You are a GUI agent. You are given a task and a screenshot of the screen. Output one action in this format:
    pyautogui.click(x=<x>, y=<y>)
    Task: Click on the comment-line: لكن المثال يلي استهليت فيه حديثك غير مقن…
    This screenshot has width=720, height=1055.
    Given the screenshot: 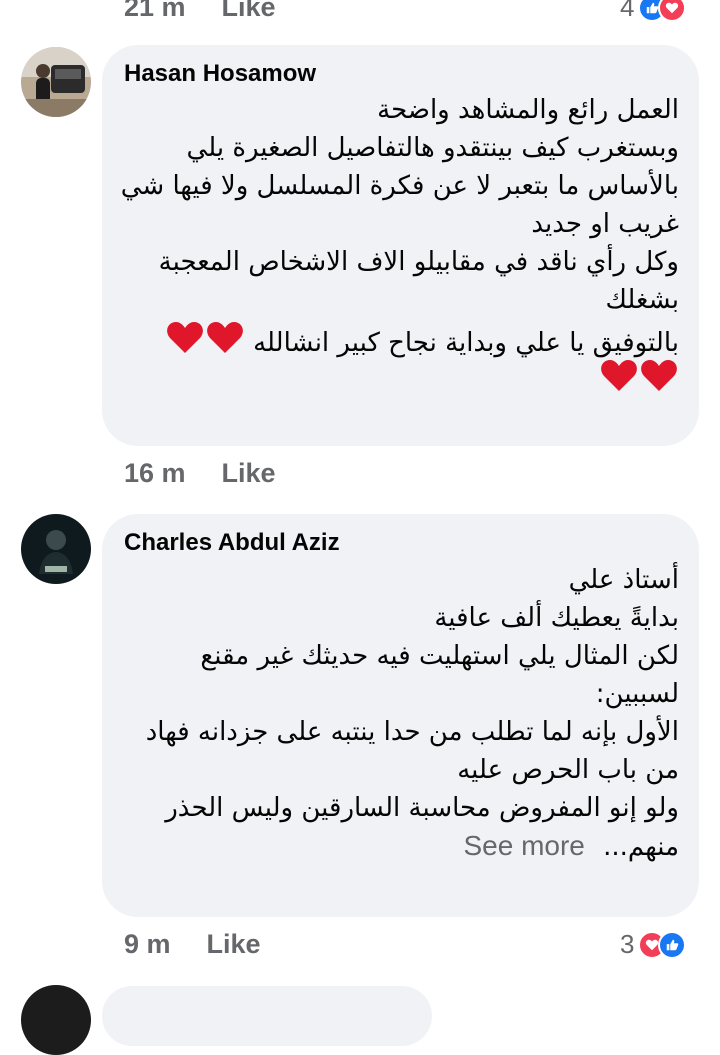 What is the action you would take?
    pyautogui.click(x=439, y=656)
    